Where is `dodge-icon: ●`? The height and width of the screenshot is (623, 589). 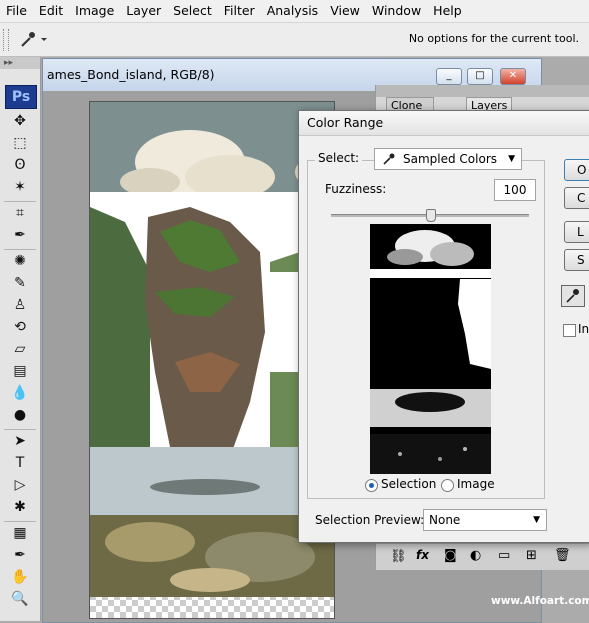
dodge-icon: ● is located at coordinates (20, 415).